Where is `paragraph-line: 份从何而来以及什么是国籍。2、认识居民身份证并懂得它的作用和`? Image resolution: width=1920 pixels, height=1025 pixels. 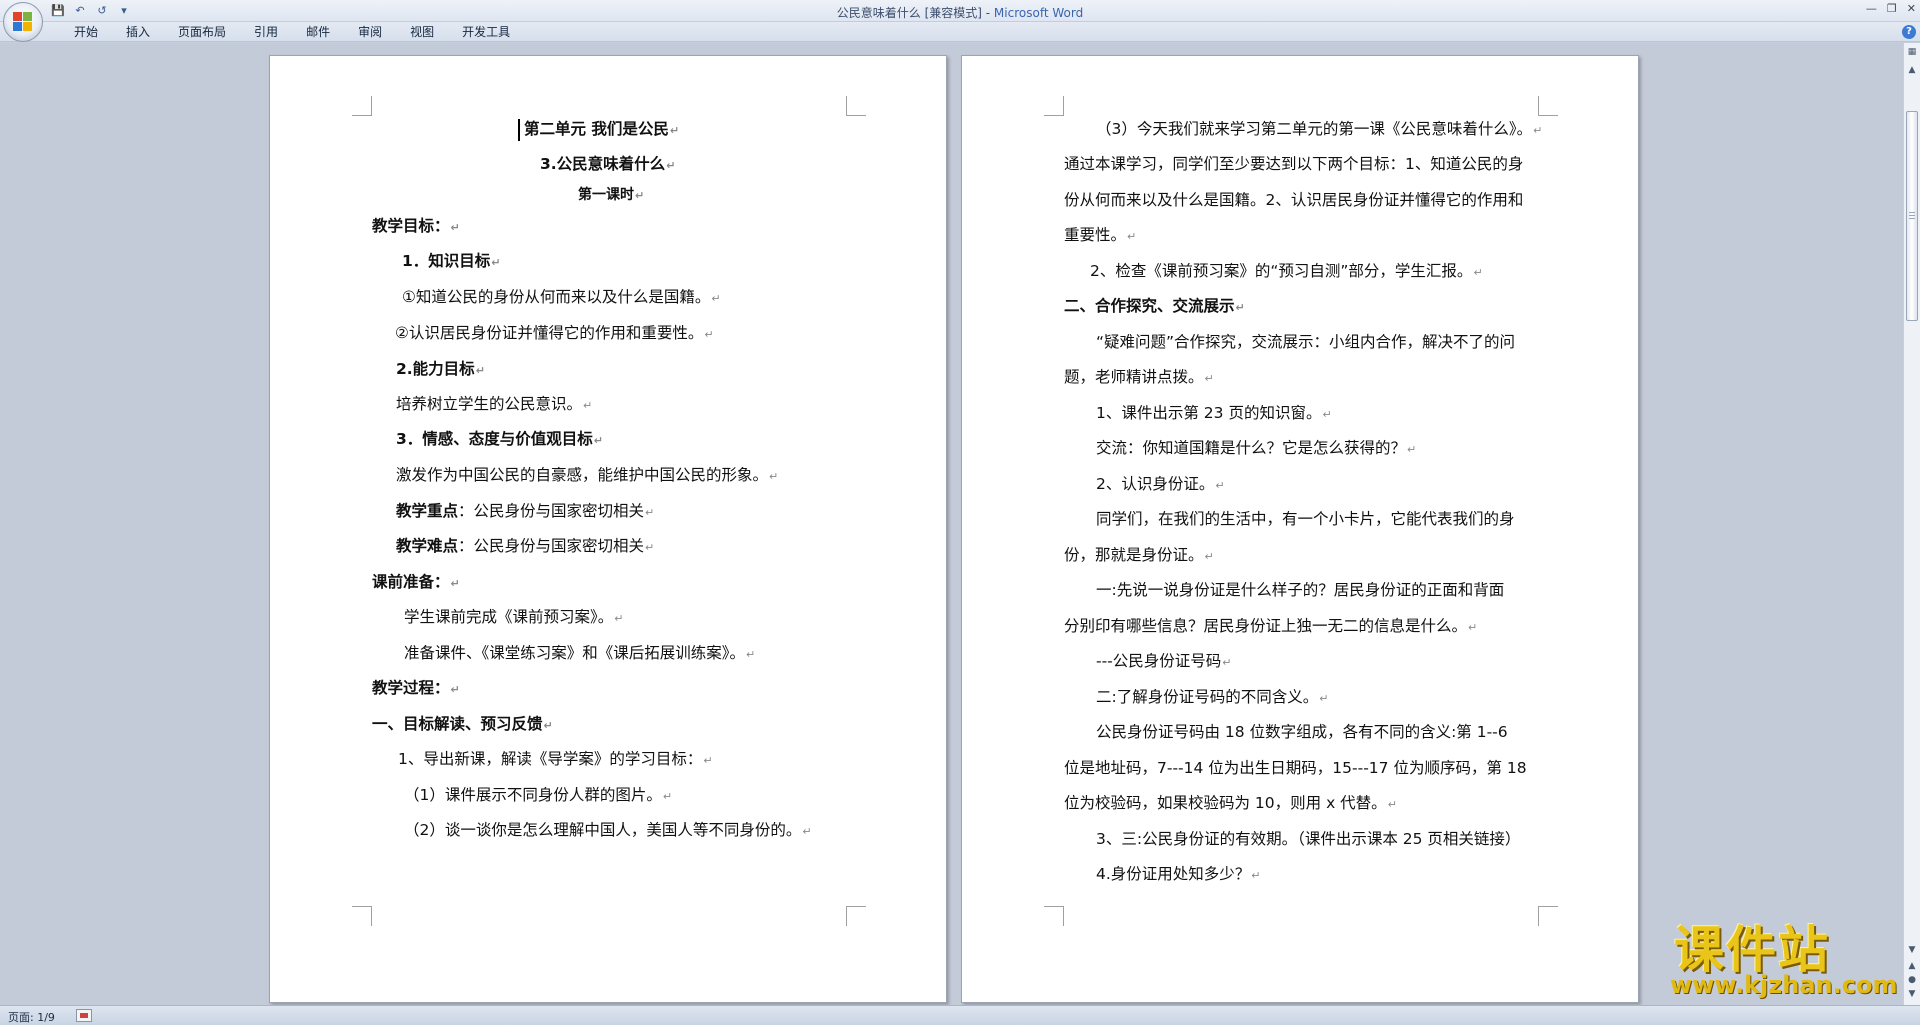 paragraph-line: 份从何而来以及什么是国籍。2、认识居民身份证并懂得它的作用和 is located at coordinates (1294, 200).